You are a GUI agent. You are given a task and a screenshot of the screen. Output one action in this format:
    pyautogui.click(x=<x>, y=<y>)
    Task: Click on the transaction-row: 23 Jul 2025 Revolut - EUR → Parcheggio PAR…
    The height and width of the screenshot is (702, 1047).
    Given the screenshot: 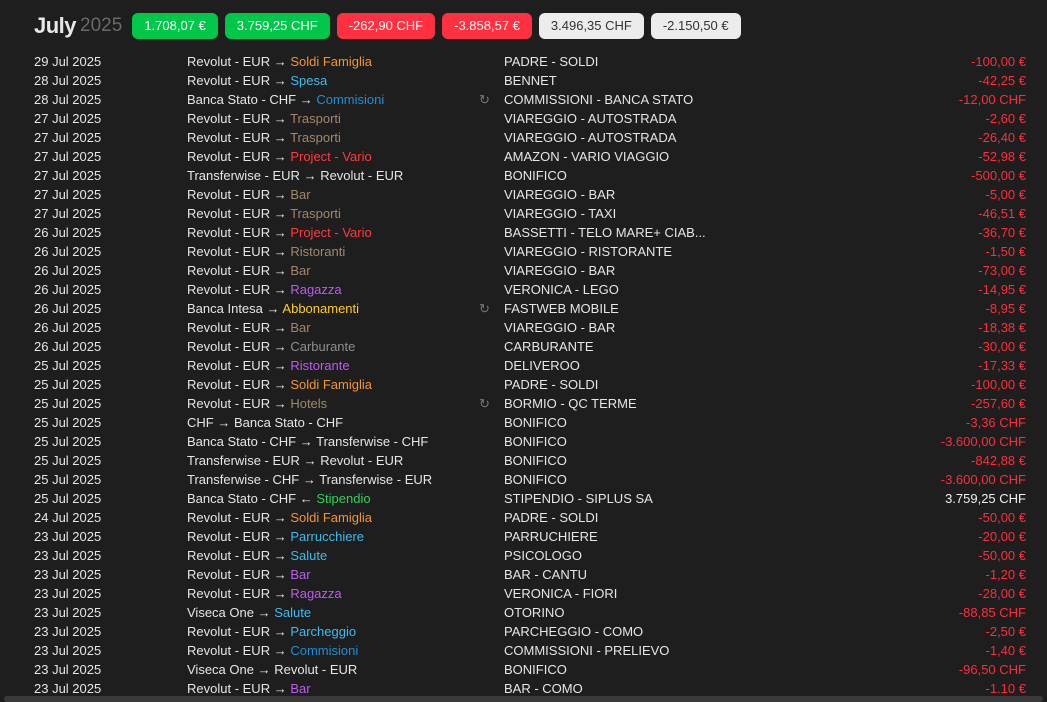 What is the action you would take?
    pyautogui.click(x=523, y=631)
    